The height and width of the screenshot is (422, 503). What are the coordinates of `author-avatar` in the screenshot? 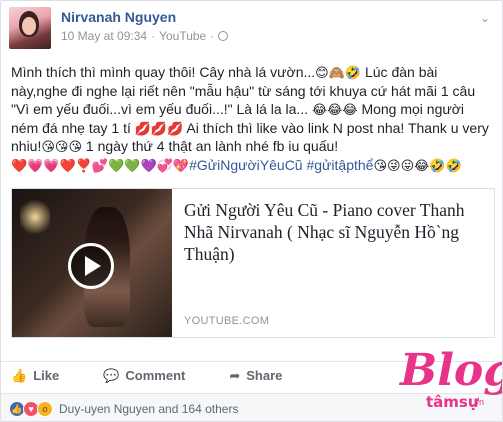 It's located at (30, 28).